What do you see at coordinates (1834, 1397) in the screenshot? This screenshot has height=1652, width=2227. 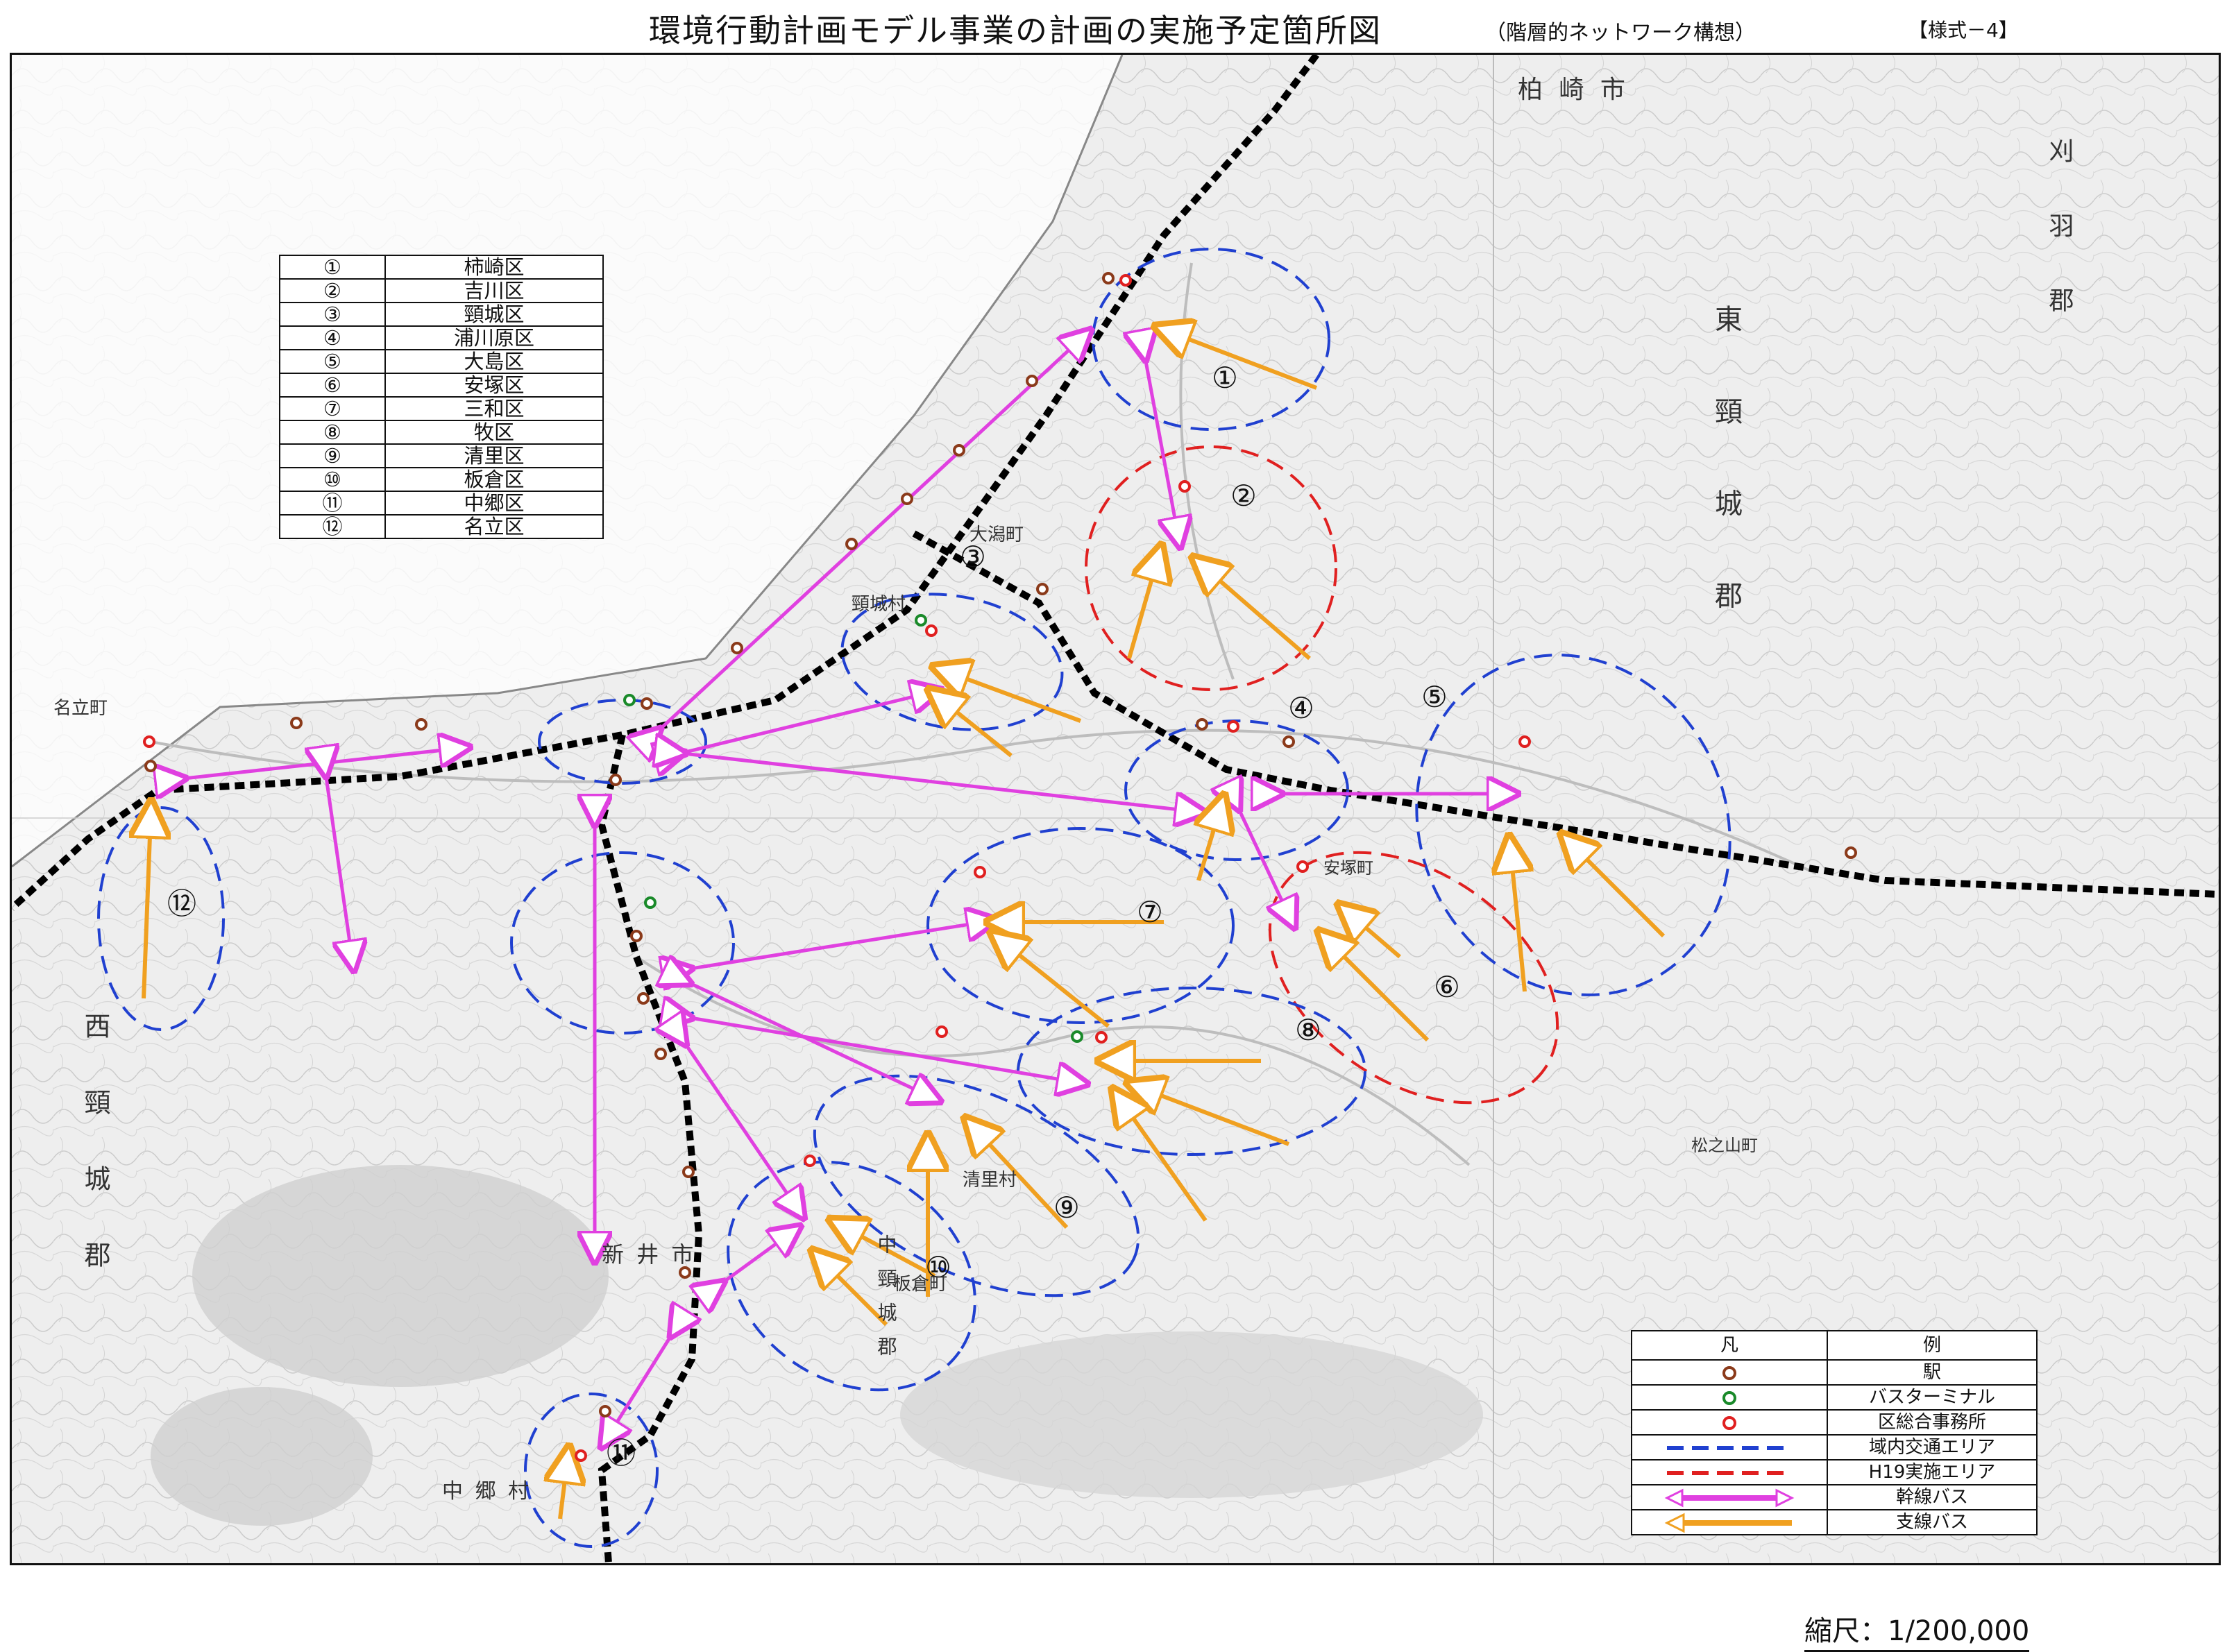 I see `legend-row: バスターミナル` at bounding box center [1834, 1397].